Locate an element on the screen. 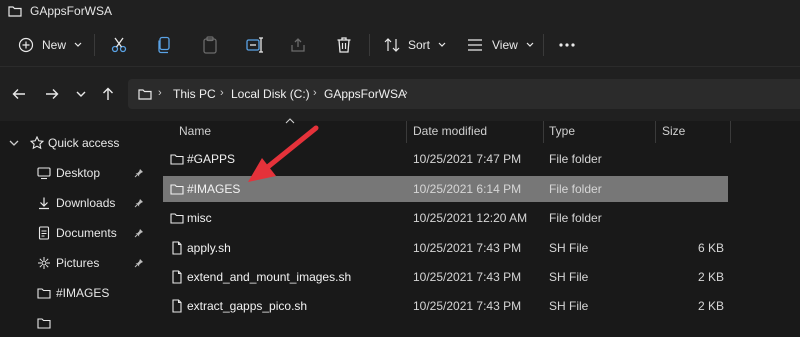 This screenshot has height=337, width=800. command-bar: New Sort View is located at coordinates (400, 45).